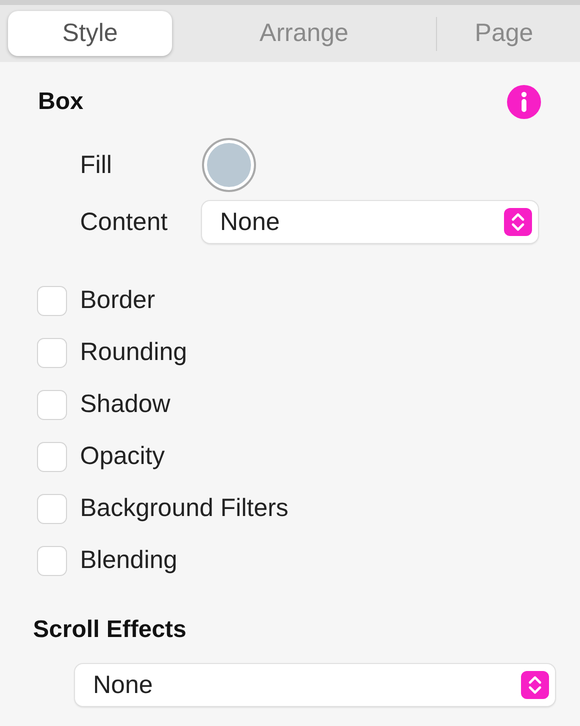 The height and width of the screenshot is (726, 580). Describe the element at coordinates (184, 508) in the screenshot. I see `checkbox-label: Background Filters` at that location.